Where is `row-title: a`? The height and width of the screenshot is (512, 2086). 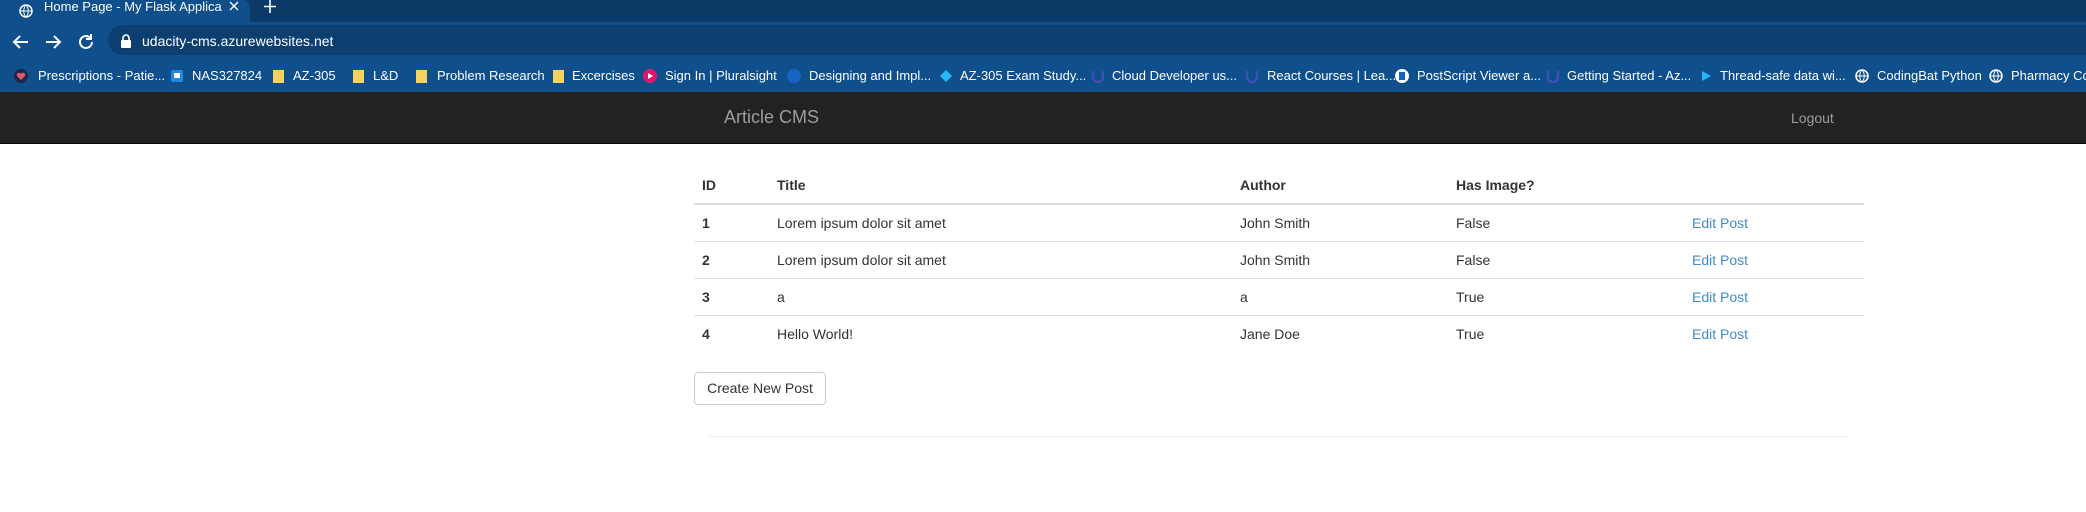
row-title: a is located at coordinates (781, 297).